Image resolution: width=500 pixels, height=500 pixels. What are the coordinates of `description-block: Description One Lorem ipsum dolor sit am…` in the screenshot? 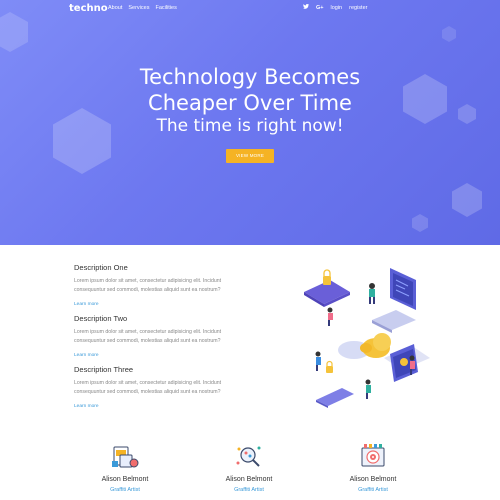 It's located at (156, 285).